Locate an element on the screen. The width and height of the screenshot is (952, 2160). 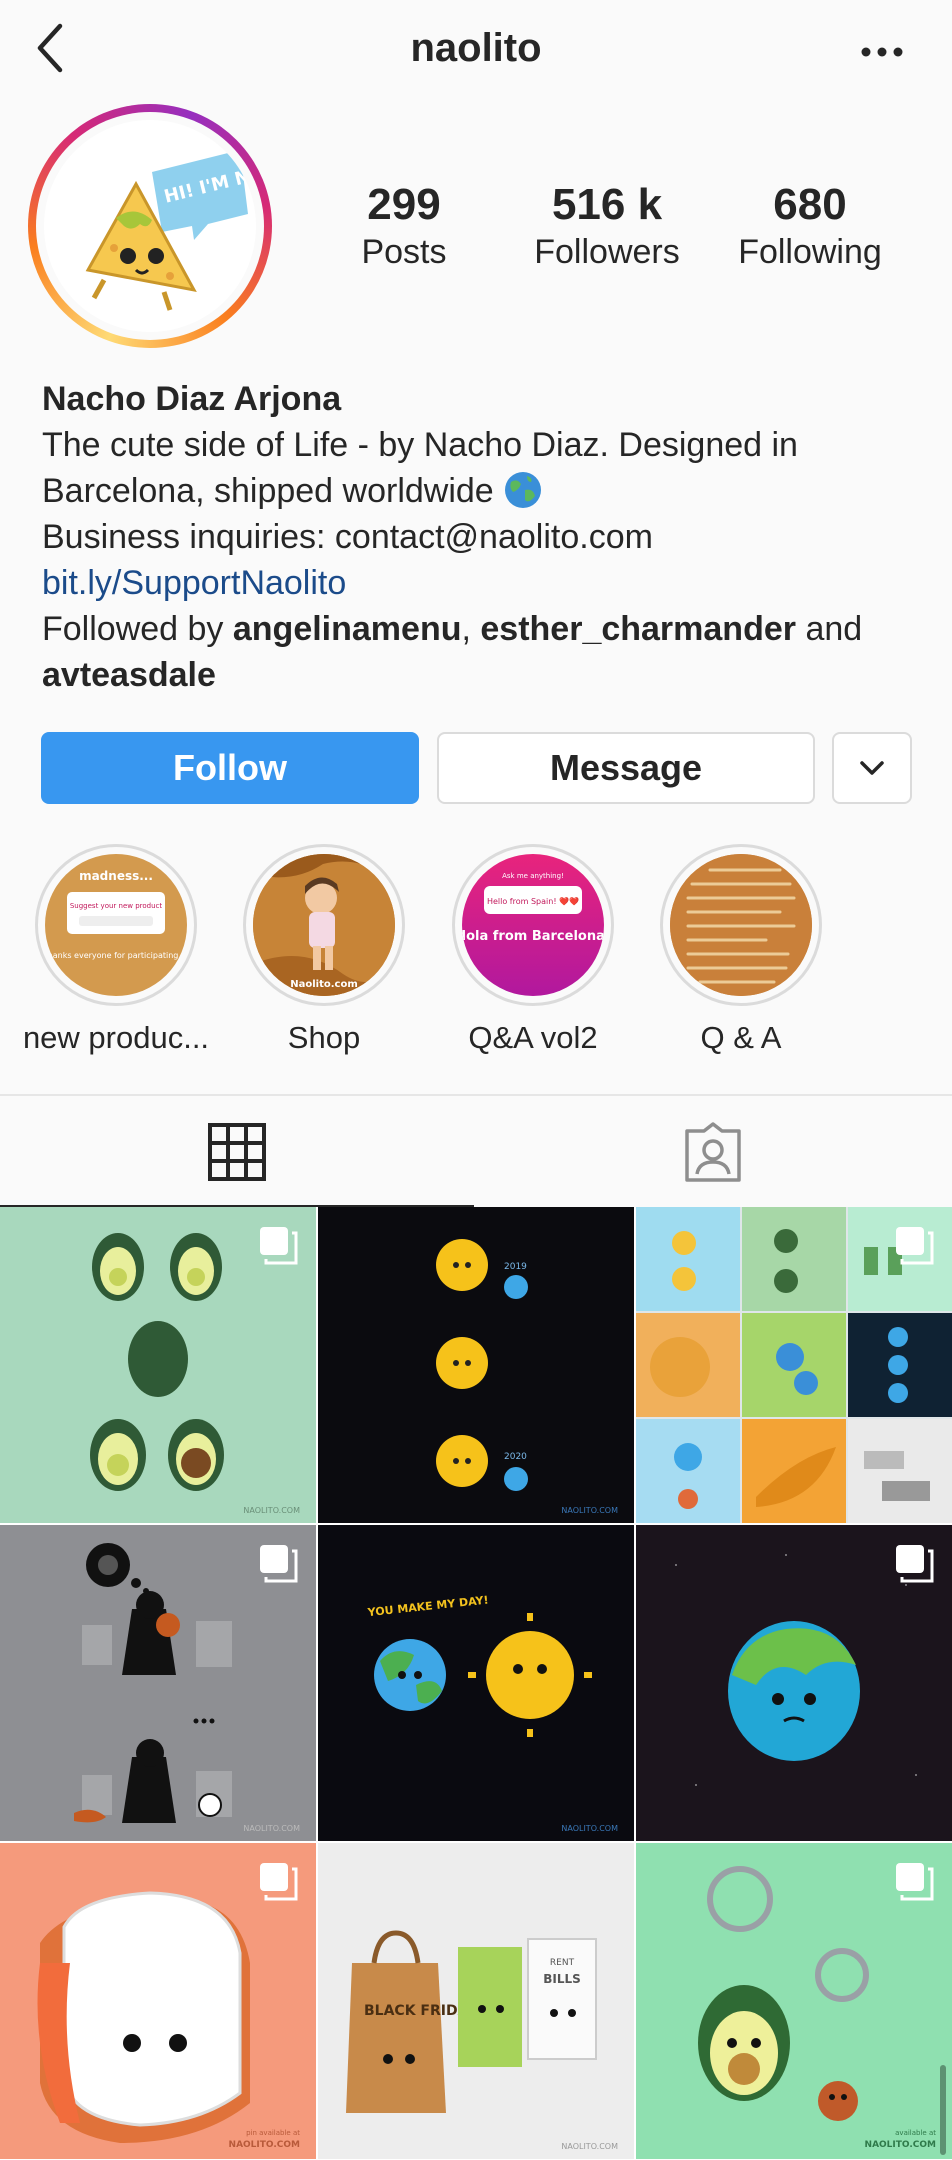
globe-icon is located at coordinates (523, 490).